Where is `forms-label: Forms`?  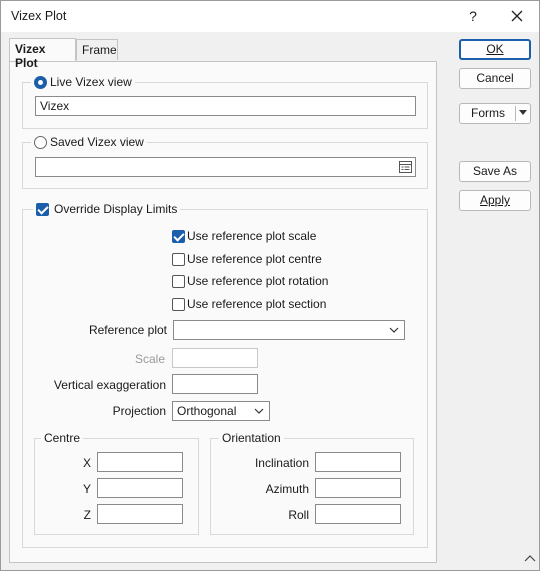
forms-label: Forms is located at coordinates (488, 113).